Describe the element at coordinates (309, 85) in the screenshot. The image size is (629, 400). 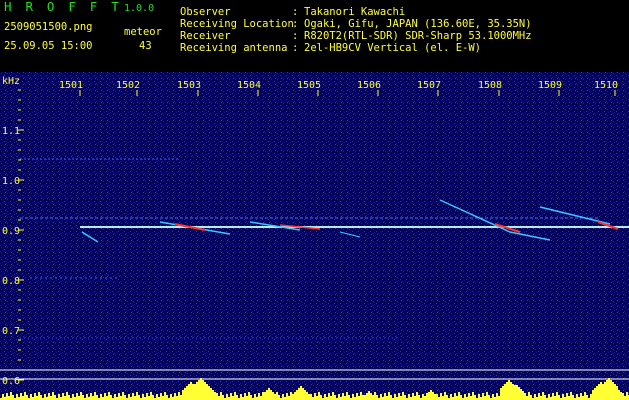
I see `x-tick-label: 1505` at that location.